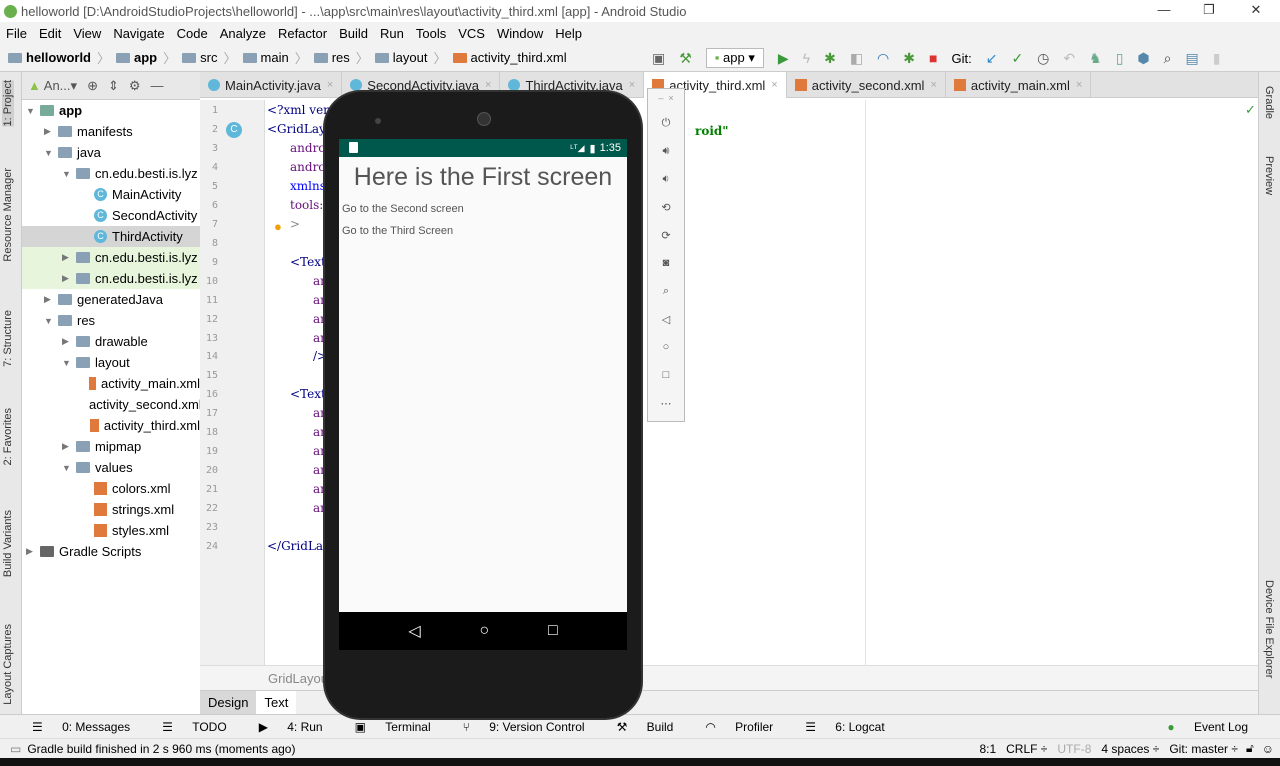 The image size is (1280, 766). What do you see at coordinates (666, 319) in the screenshot?
I see `back-icon: ◁` at bounding box center [666, 319].